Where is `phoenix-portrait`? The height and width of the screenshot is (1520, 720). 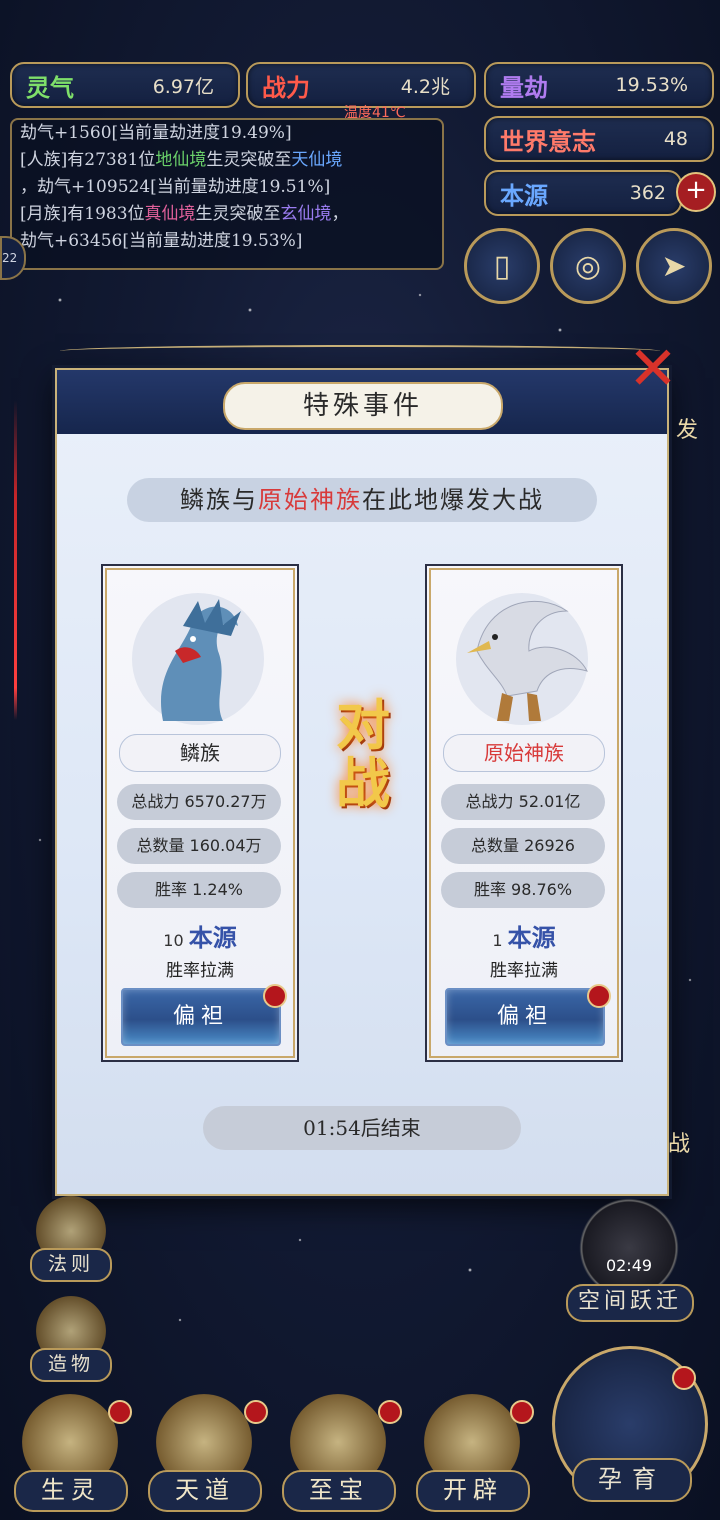
phoenix-portrait is located at coordinates (522, 656).